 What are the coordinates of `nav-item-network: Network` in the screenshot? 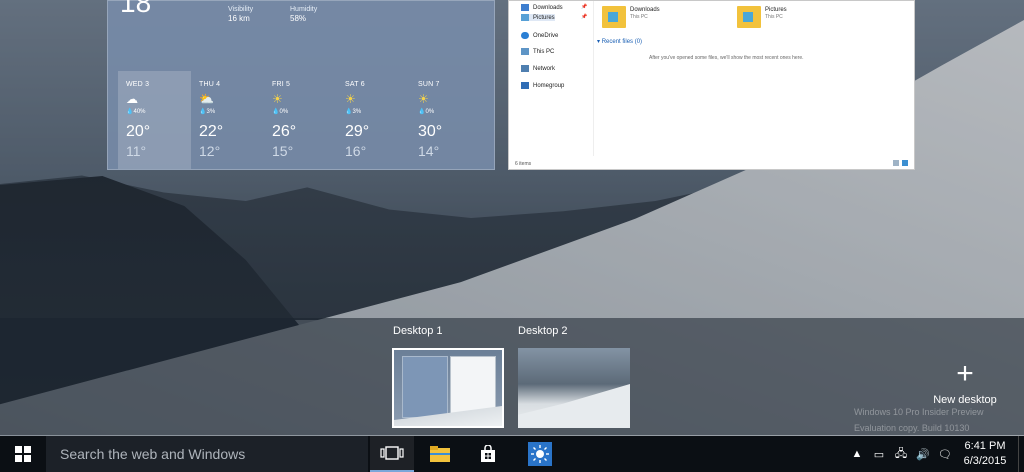 It's located at (538, 68).